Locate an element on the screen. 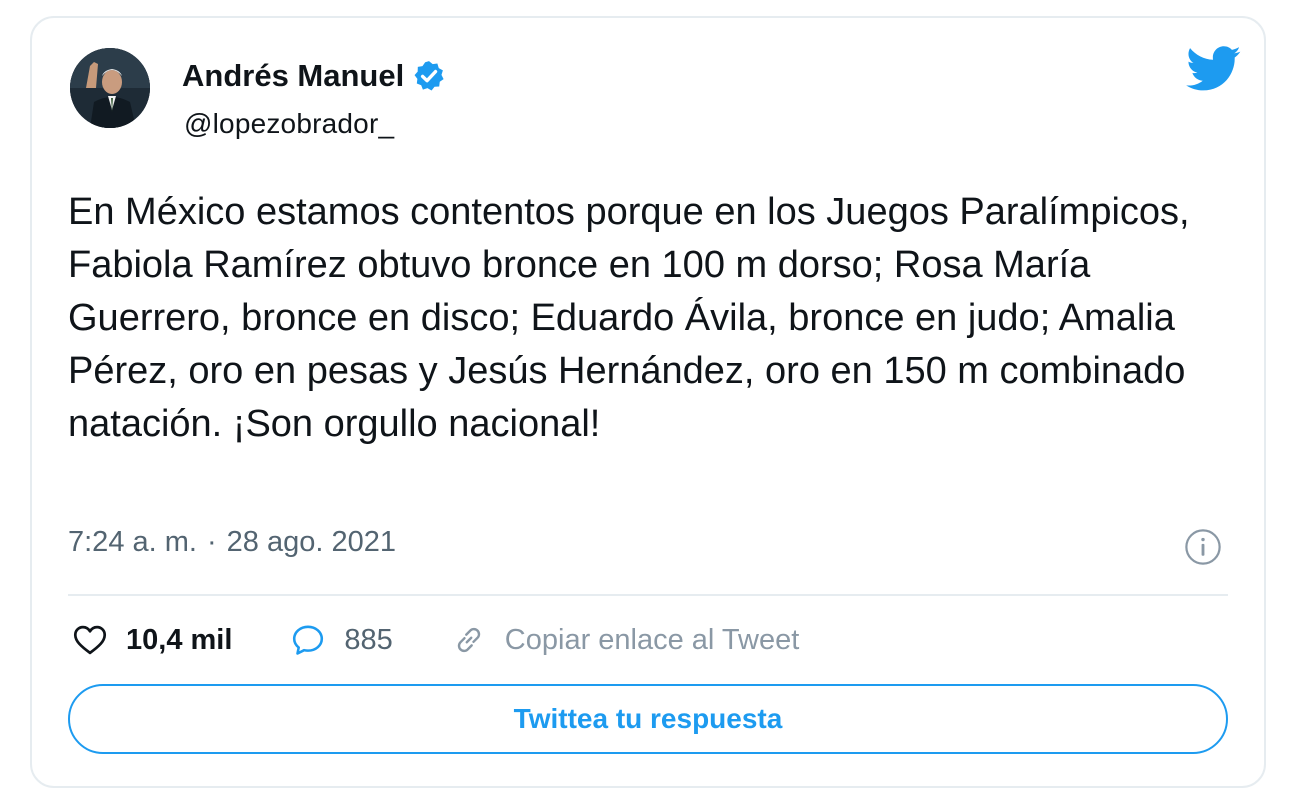  link-icon is located at coordinates (468, 640).